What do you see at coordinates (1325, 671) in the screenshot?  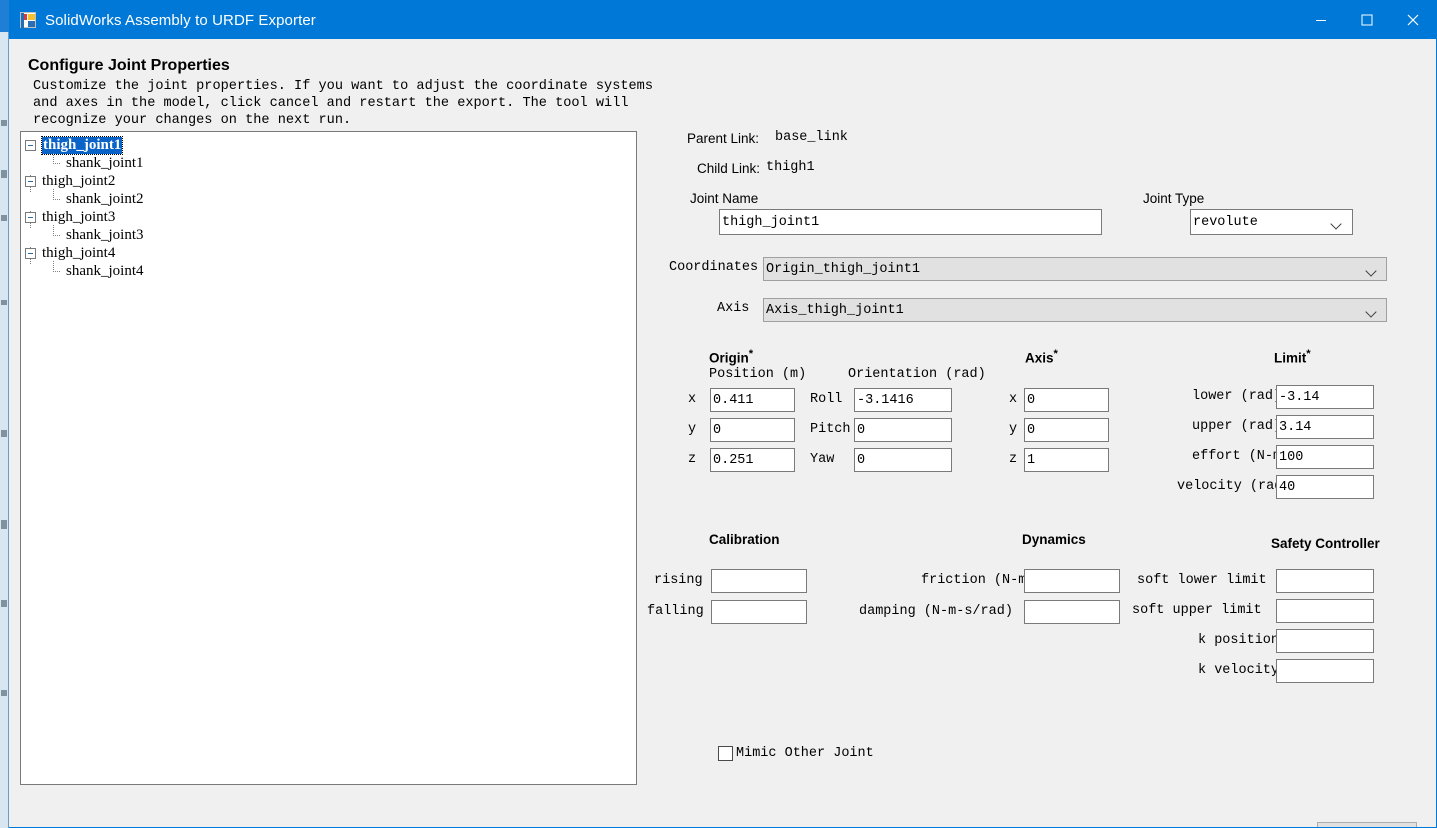 I see `k-velocity-input` at bounding box center [1325, 671].